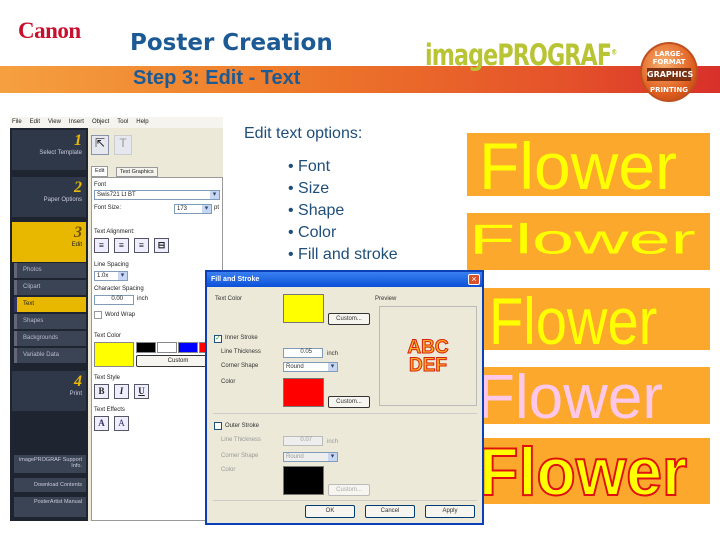 The image size is (720, 540). Describe the element at coordinates (241, 352) in the screenshot. I see `inner-thickness-label: Line Thickness` at that location.